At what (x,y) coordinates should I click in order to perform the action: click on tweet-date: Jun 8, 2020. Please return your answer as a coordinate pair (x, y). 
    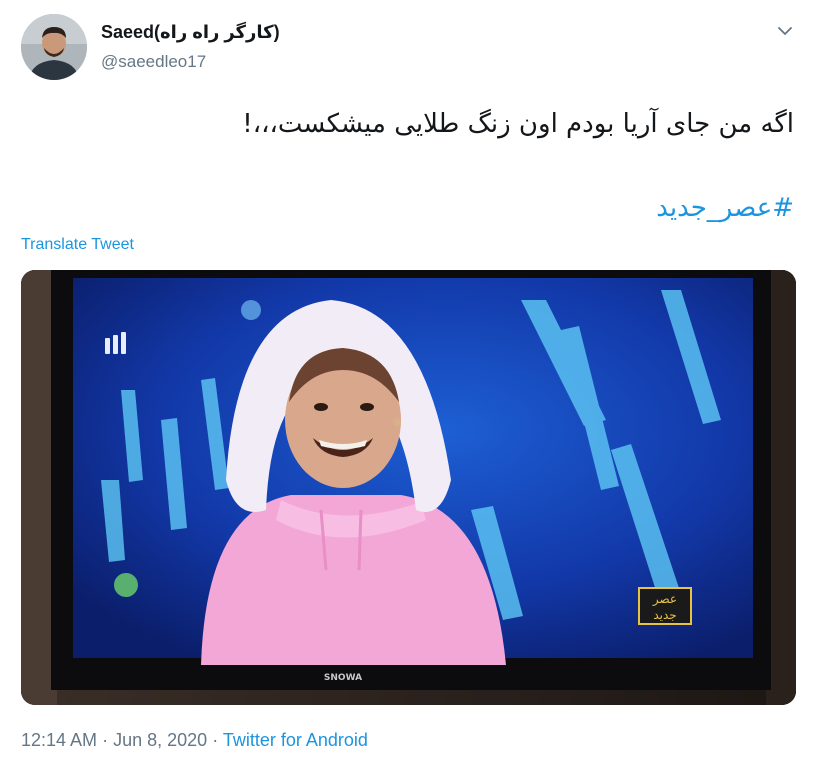
    Looking at the image, I should click on (160, 740).